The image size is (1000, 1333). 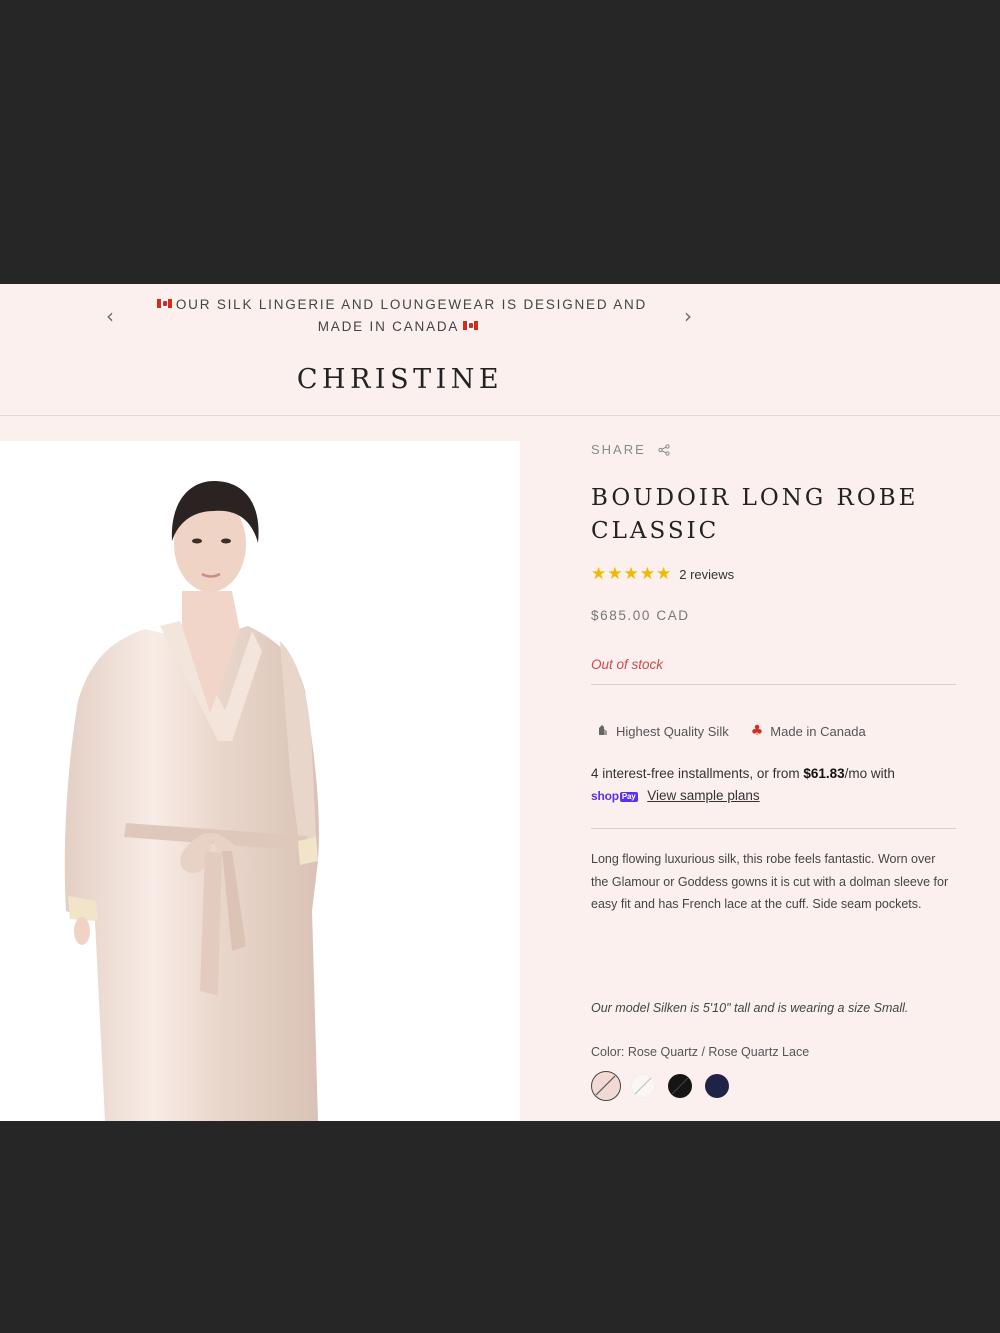 I want to click on star-rating: ★ ★ ★ ★ ★, so click(x=631, y=574).